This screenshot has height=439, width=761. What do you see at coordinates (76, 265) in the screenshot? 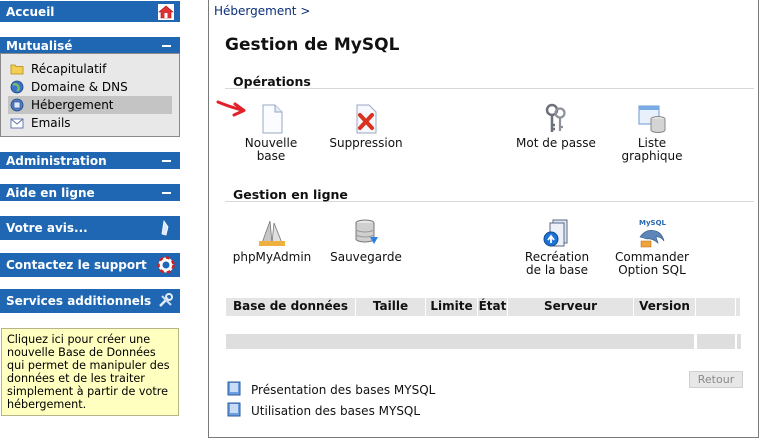
I see `nav-support-label: Contactez le support` at bounding box center [76, 265].